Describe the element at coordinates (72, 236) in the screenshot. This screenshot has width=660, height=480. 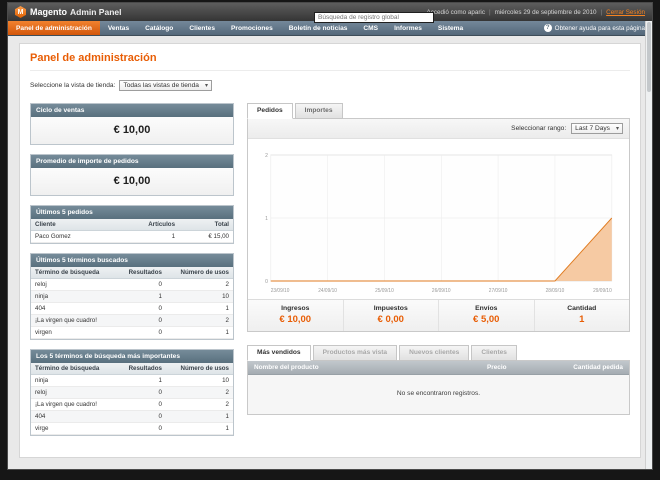
I see `table-cell: Paco Gomez` at that location.